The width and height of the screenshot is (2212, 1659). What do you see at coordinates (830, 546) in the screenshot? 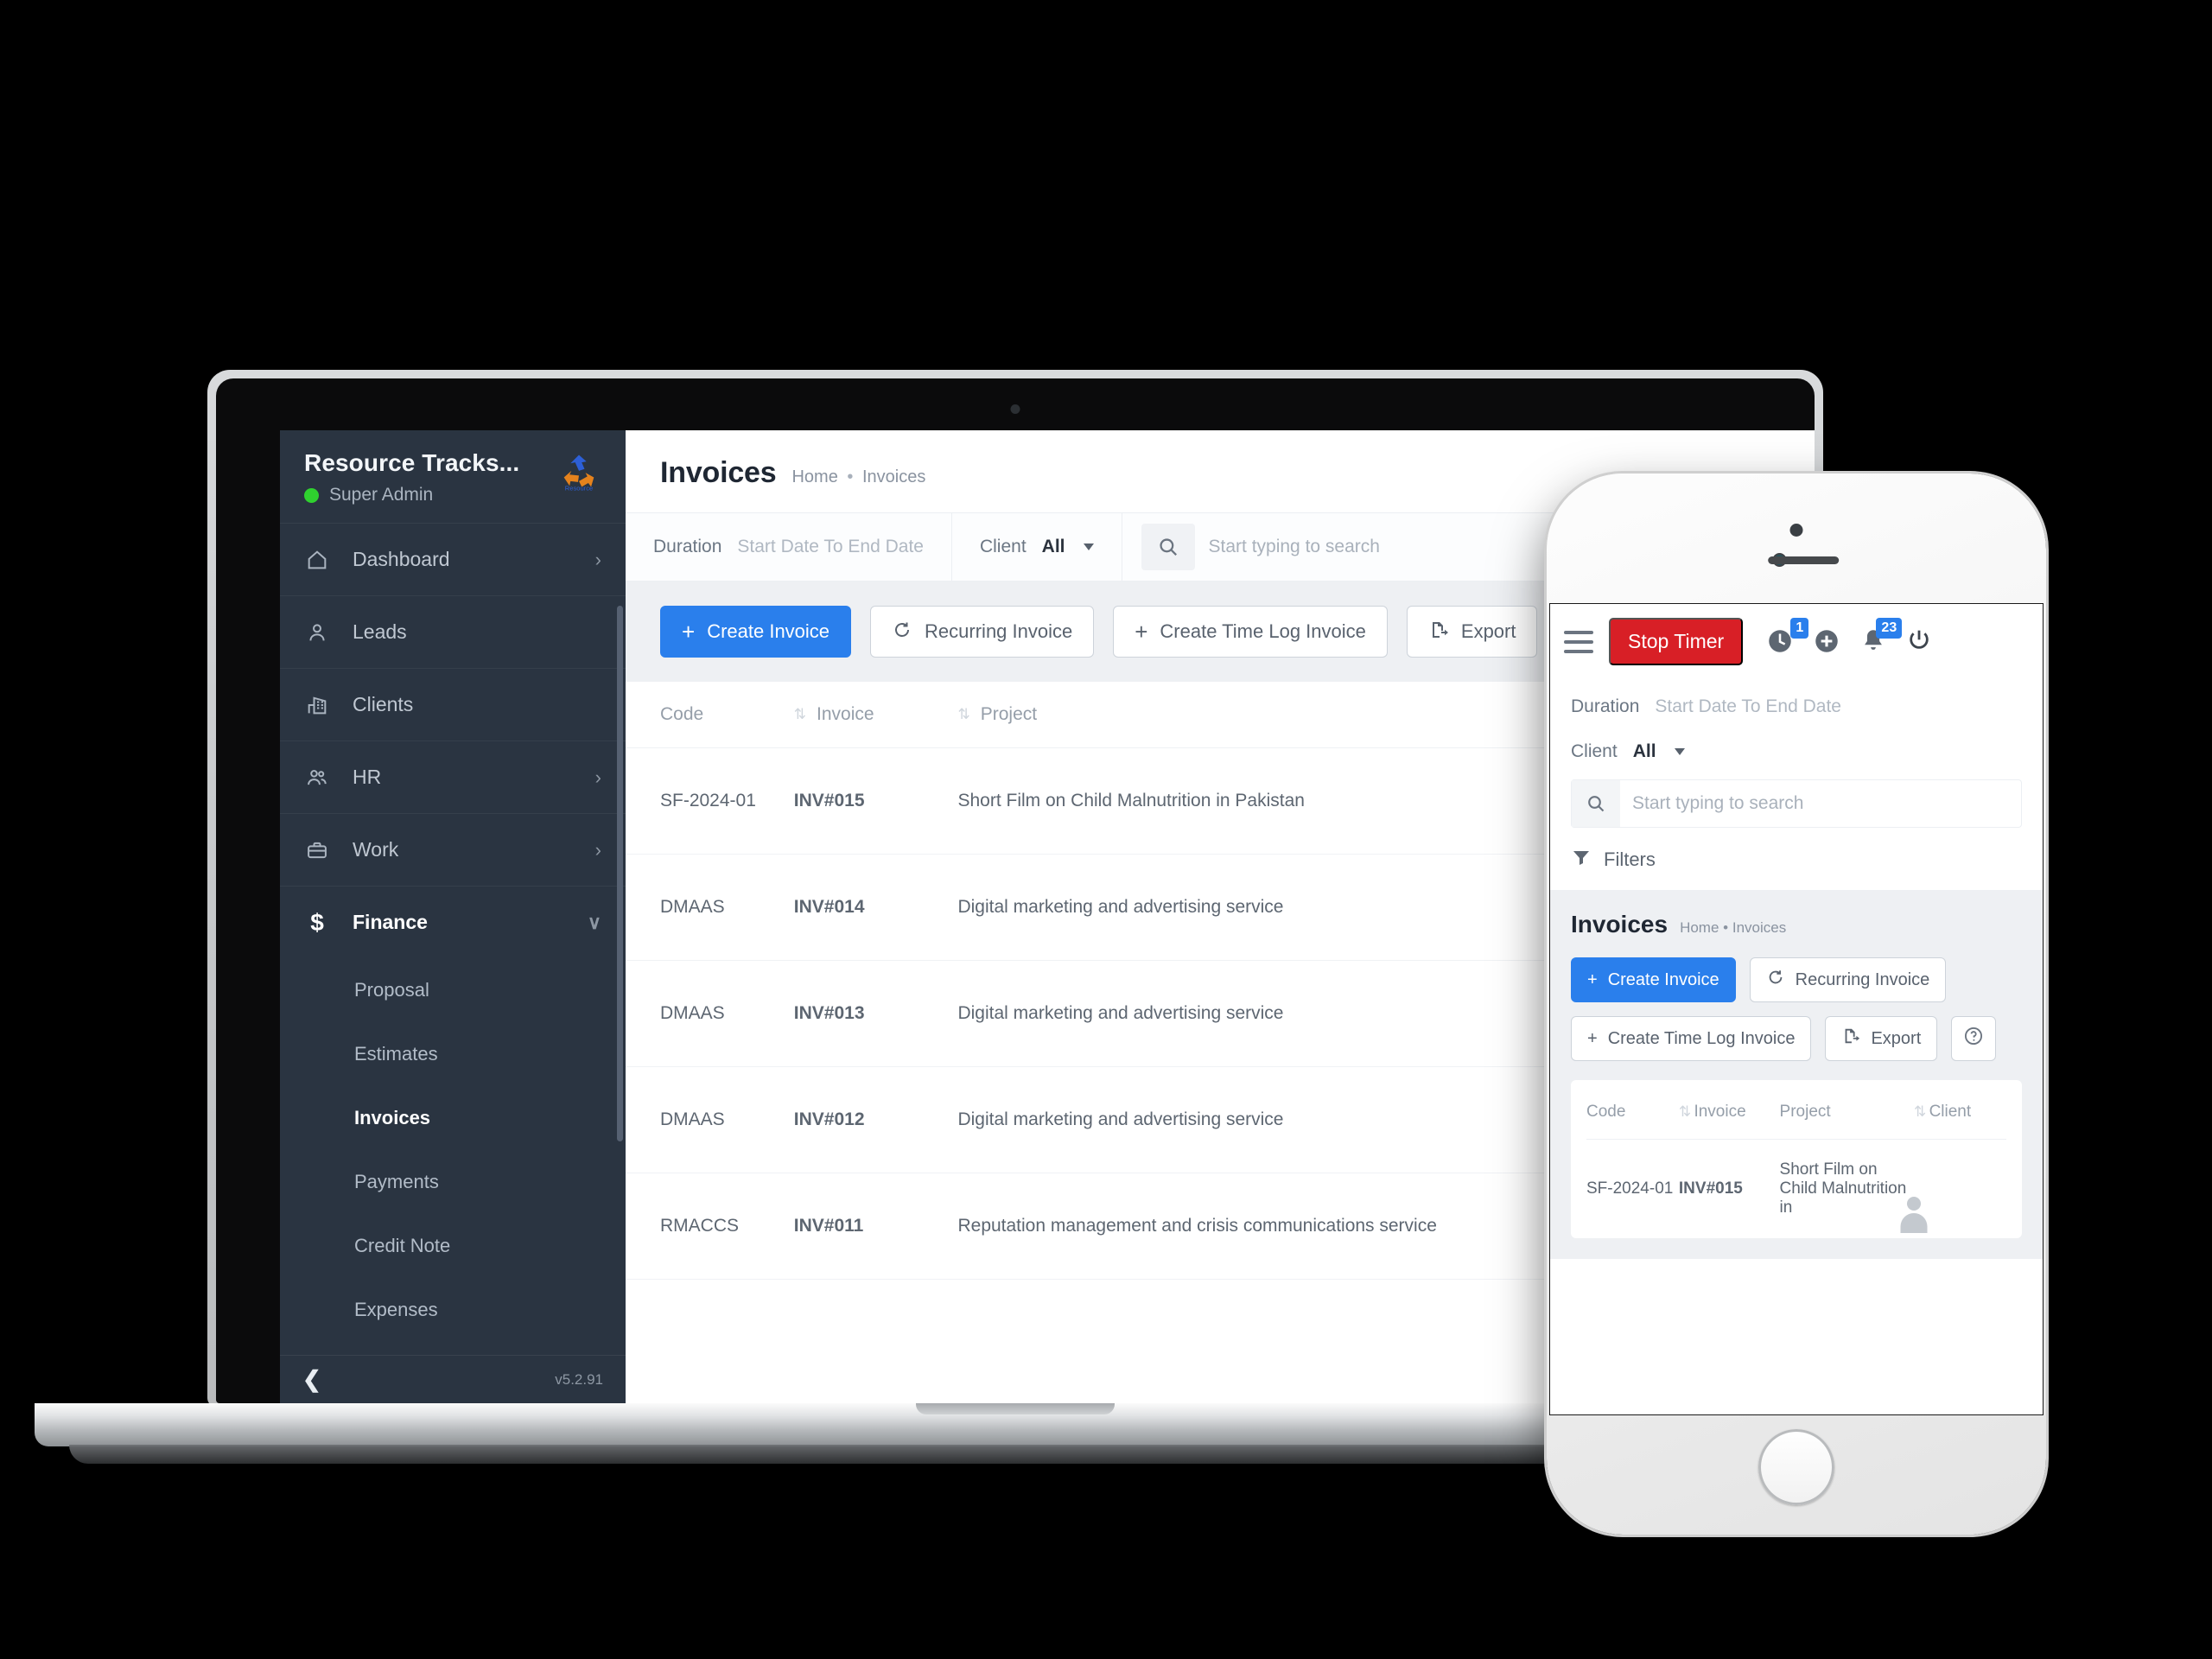
I see `duration-value: Start Date To End Date` at bounding box center [830, 546].